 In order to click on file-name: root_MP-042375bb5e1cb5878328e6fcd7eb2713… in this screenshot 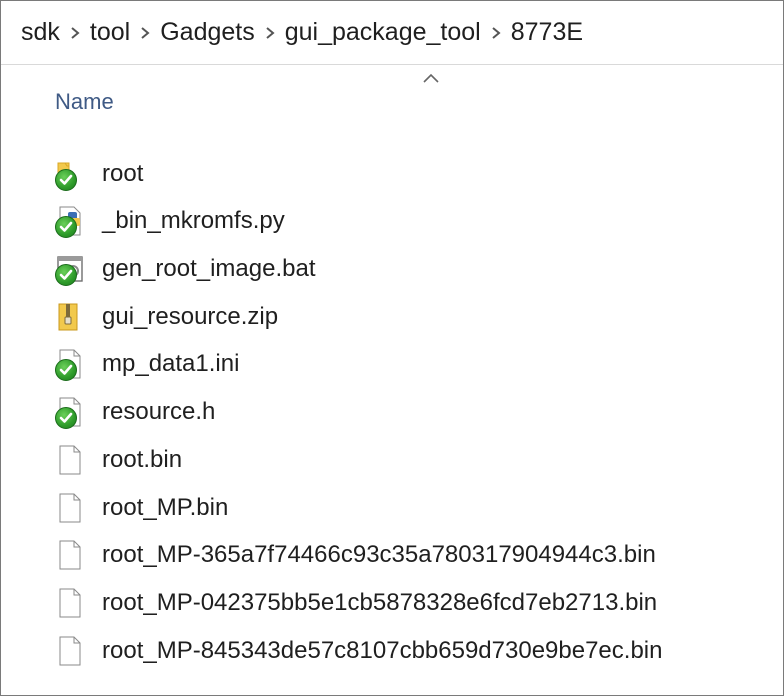, I will do `click(380, 602)`.